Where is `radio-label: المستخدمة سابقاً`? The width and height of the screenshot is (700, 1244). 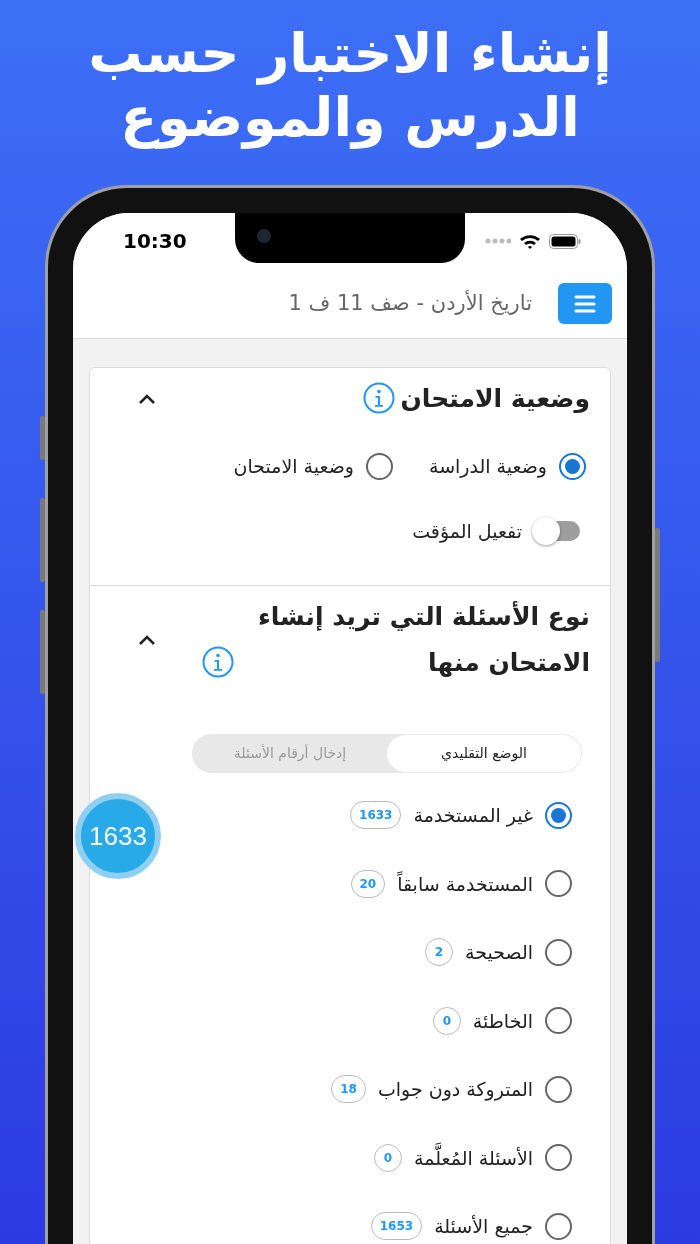 radio-label: المستخدمة سابقاً is located at coordinates (465, 883).